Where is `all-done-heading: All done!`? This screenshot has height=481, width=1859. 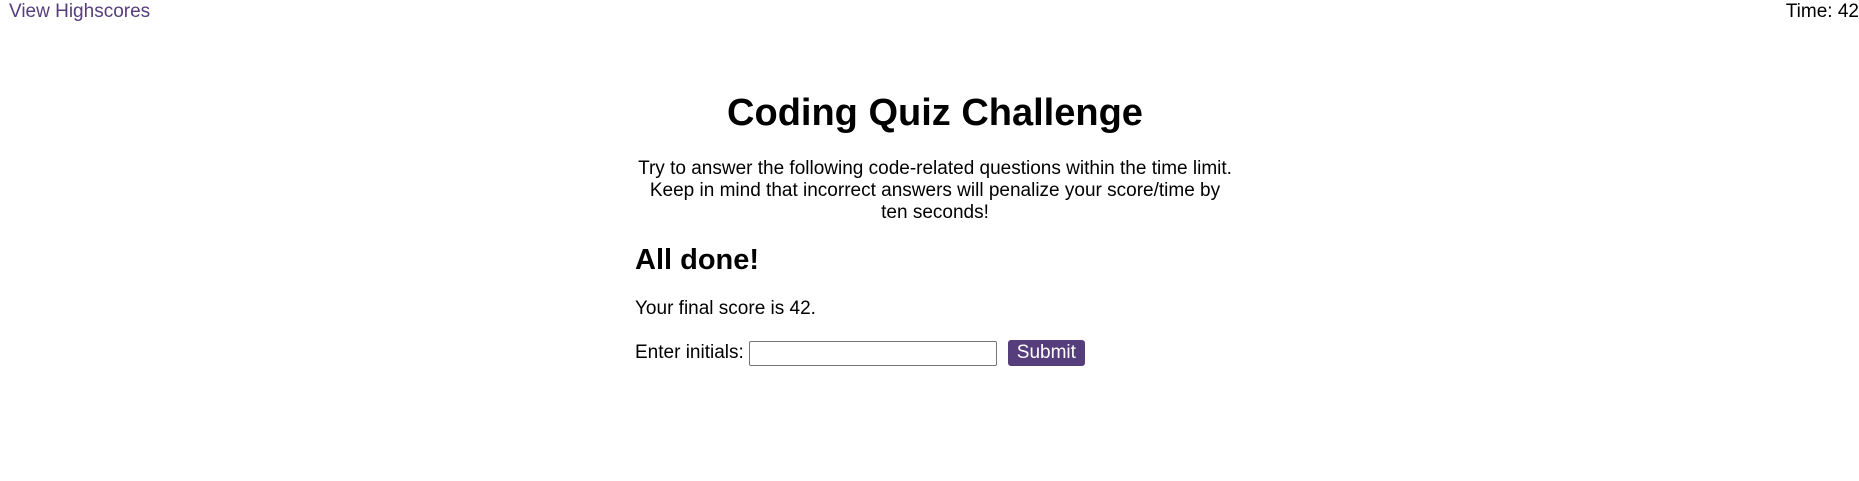 all-done-heading: All done! is located at coordinates (697, 260).